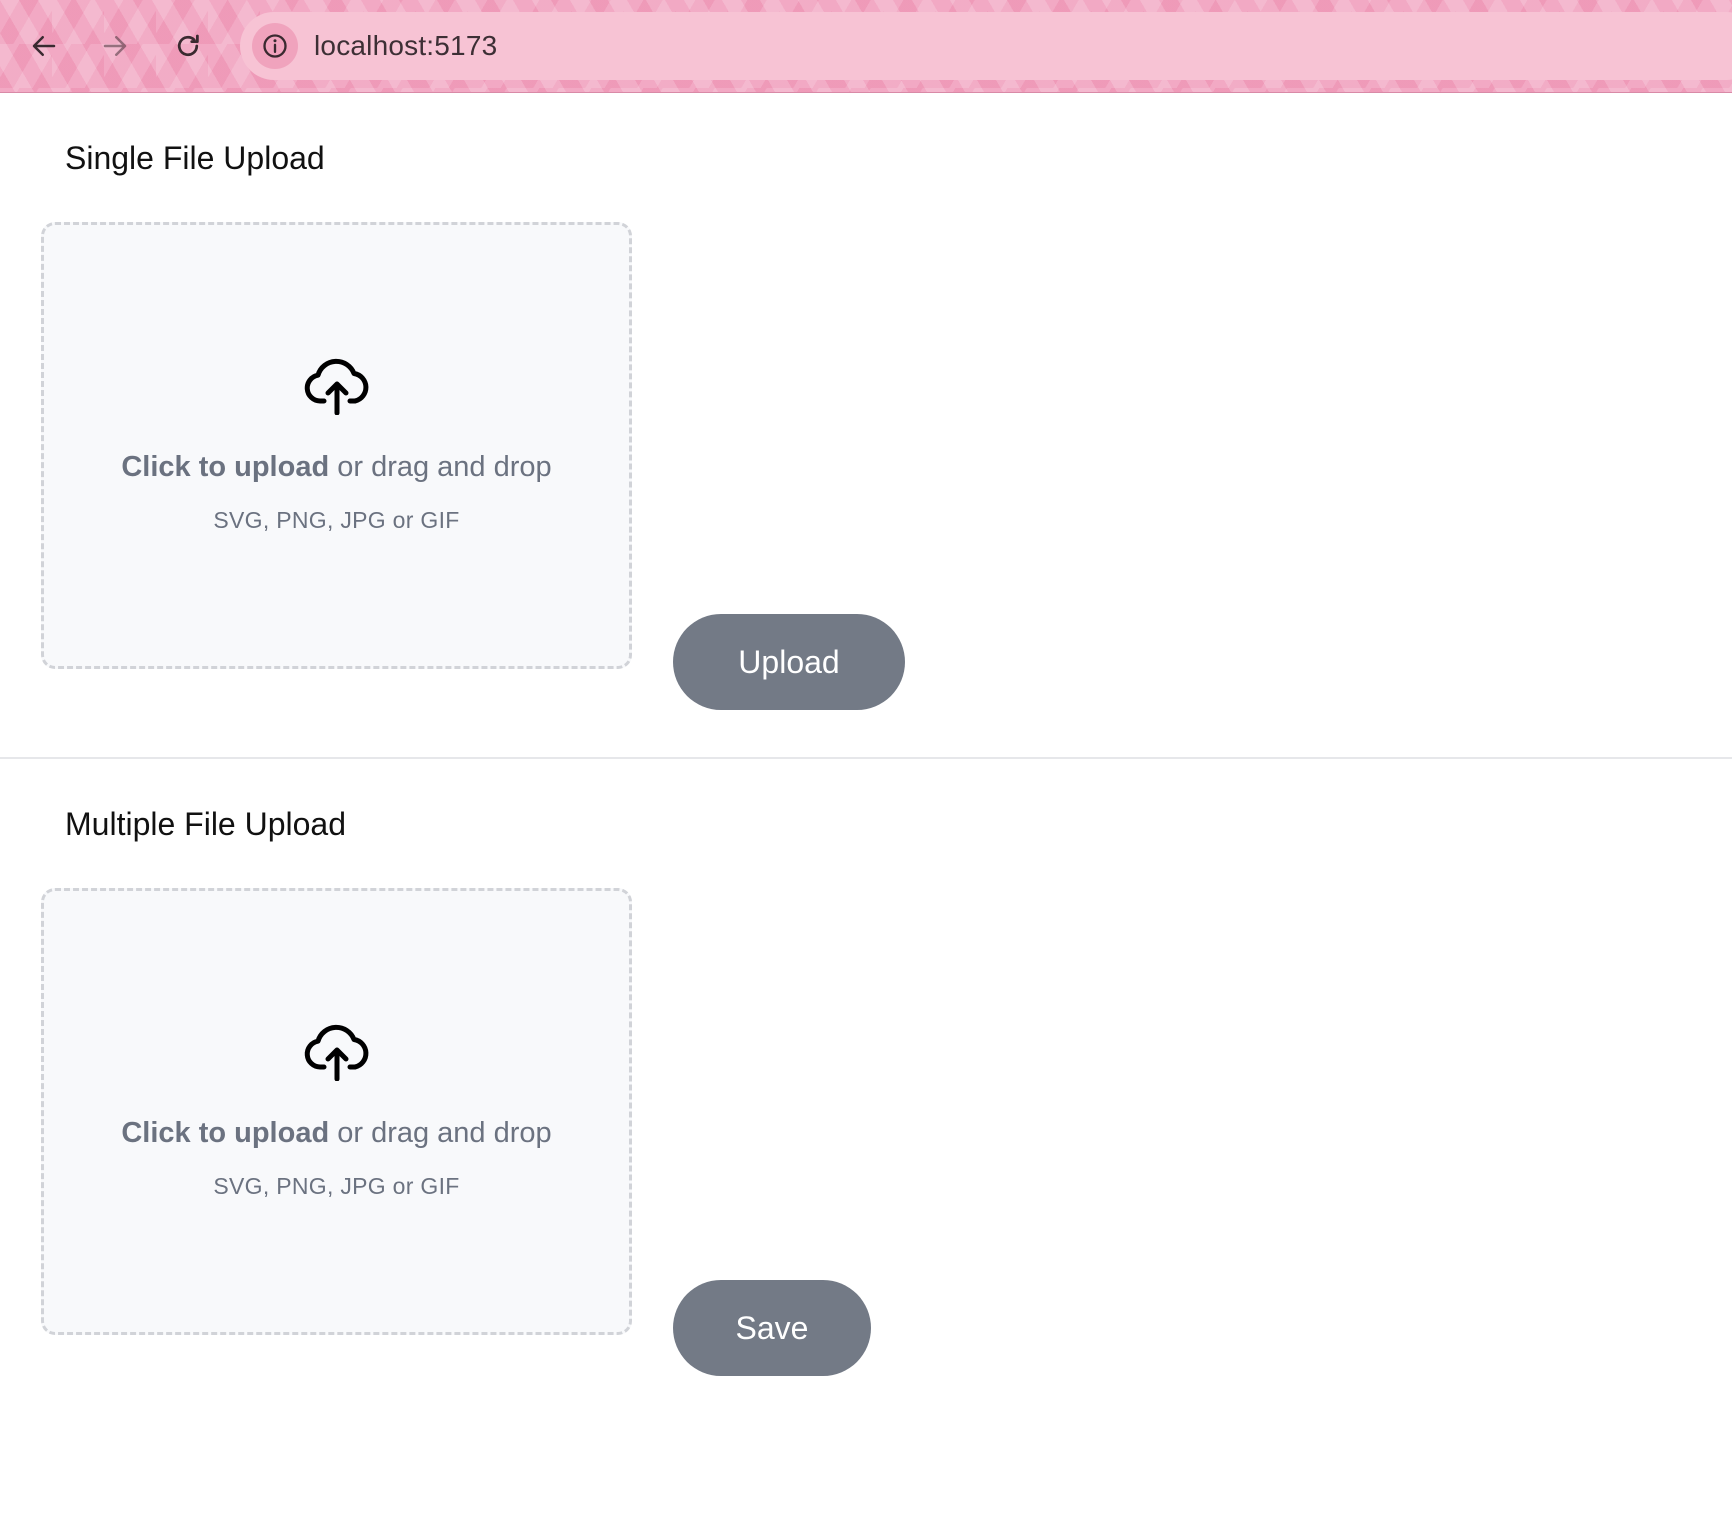 This screenshot has height=1516, width=1732. I want to click on arrow-left-icon, so click(44, 46).